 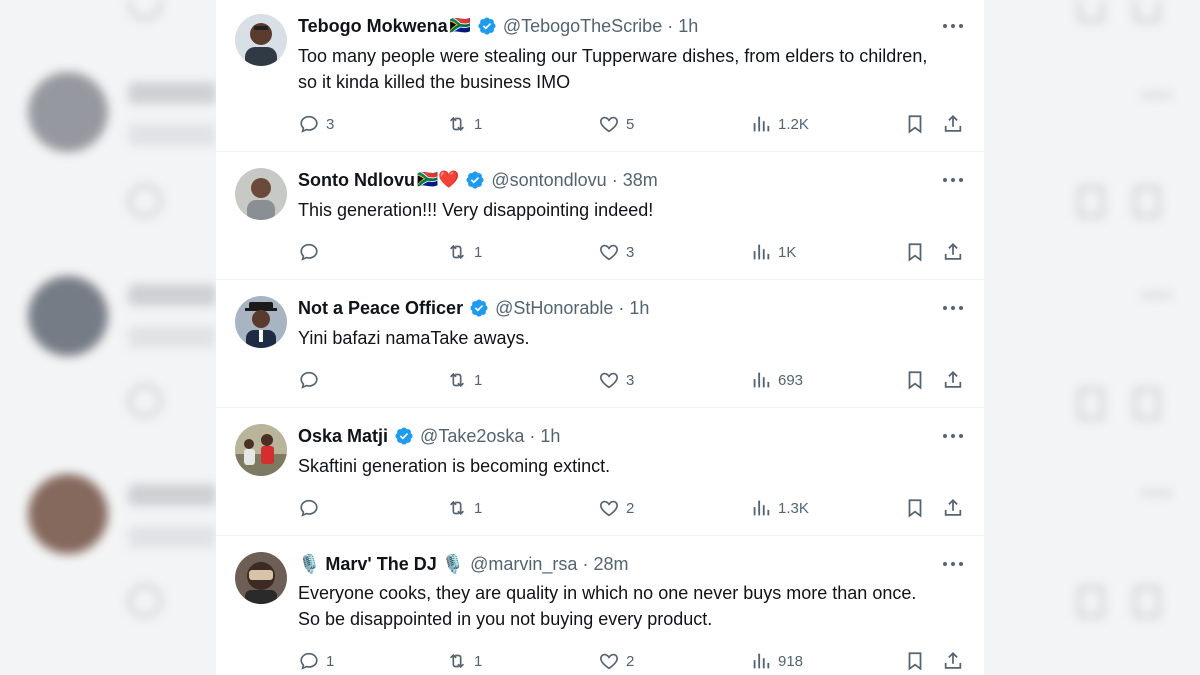 What do you see at coordinates (380, 308) in the screenshot?
I see `display-name: Not a Peace Officer` at bounding box center [380, 308].